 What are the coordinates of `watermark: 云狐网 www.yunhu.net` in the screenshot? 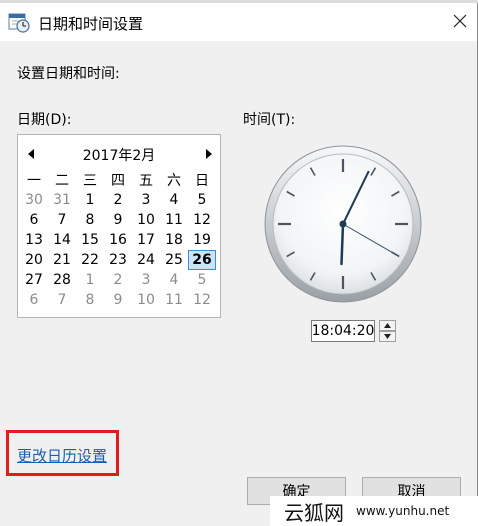 It's located at (374, 511).